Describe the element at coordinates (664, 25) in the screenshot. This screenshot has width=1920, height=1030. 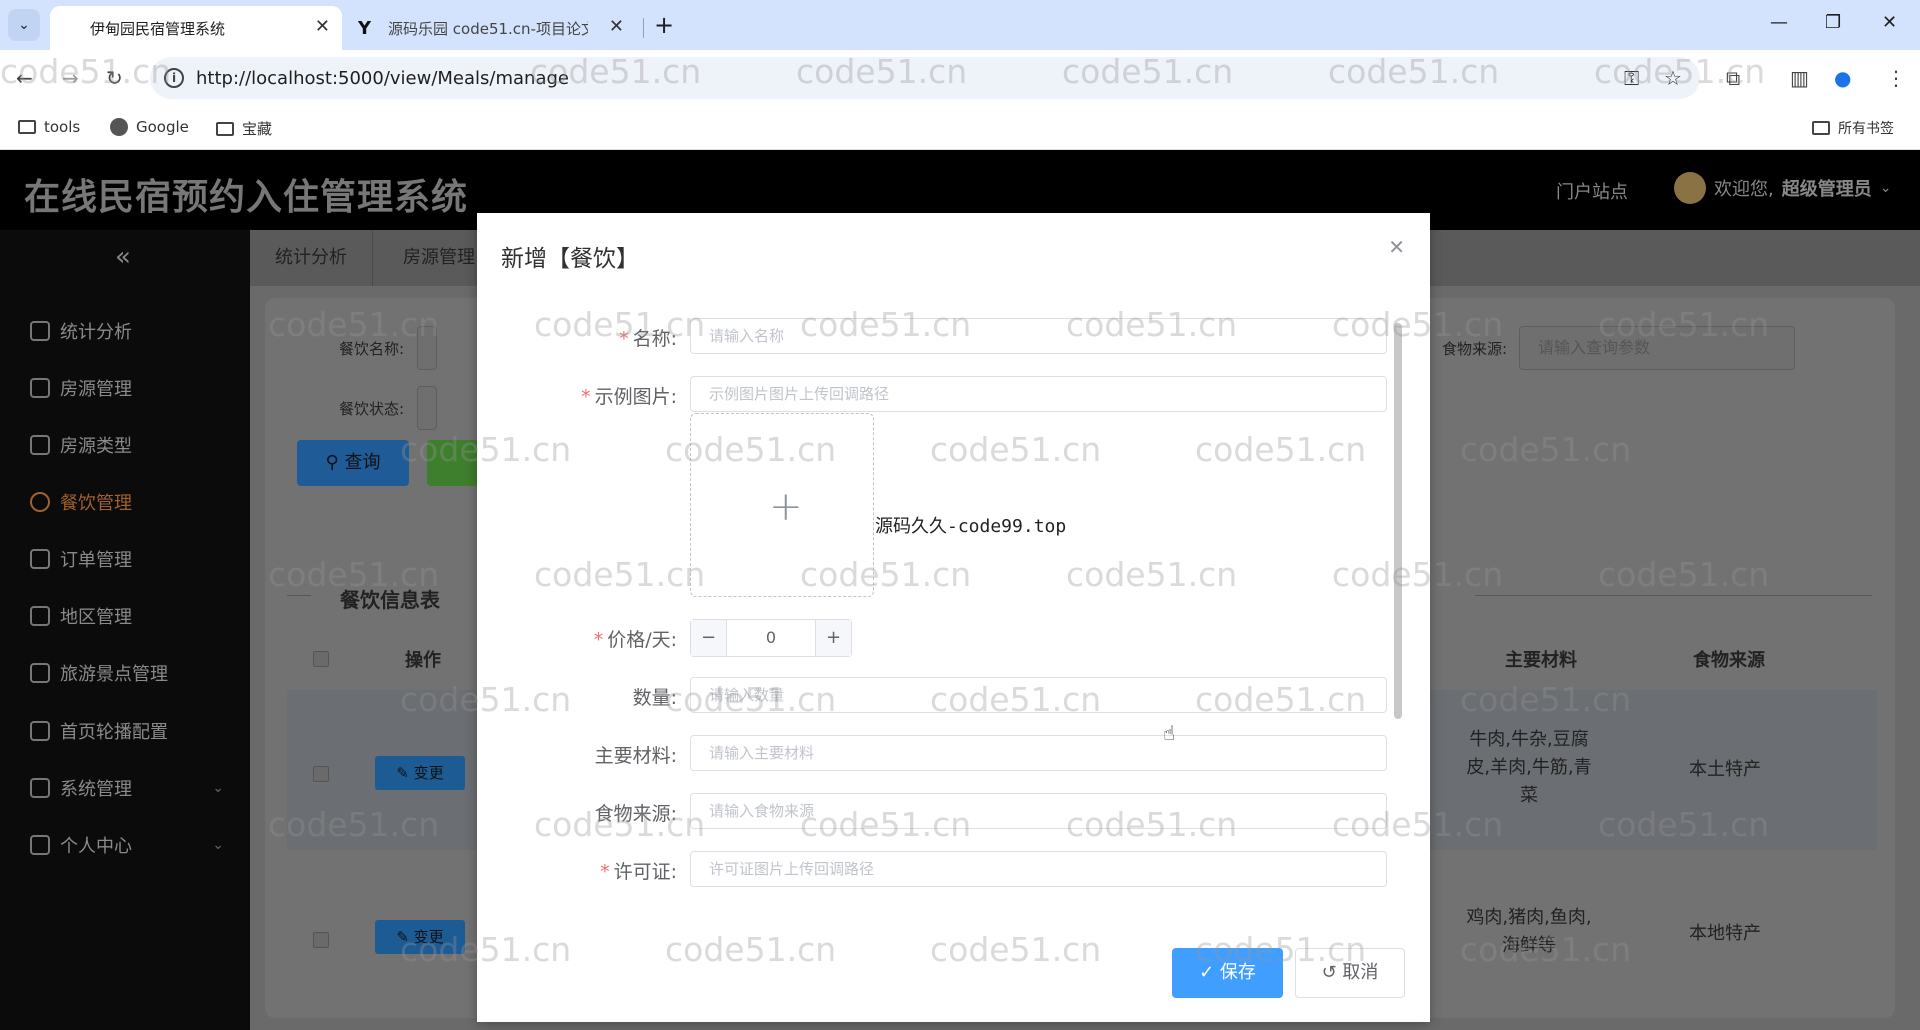
I see `new-tab-button: +` at that location.